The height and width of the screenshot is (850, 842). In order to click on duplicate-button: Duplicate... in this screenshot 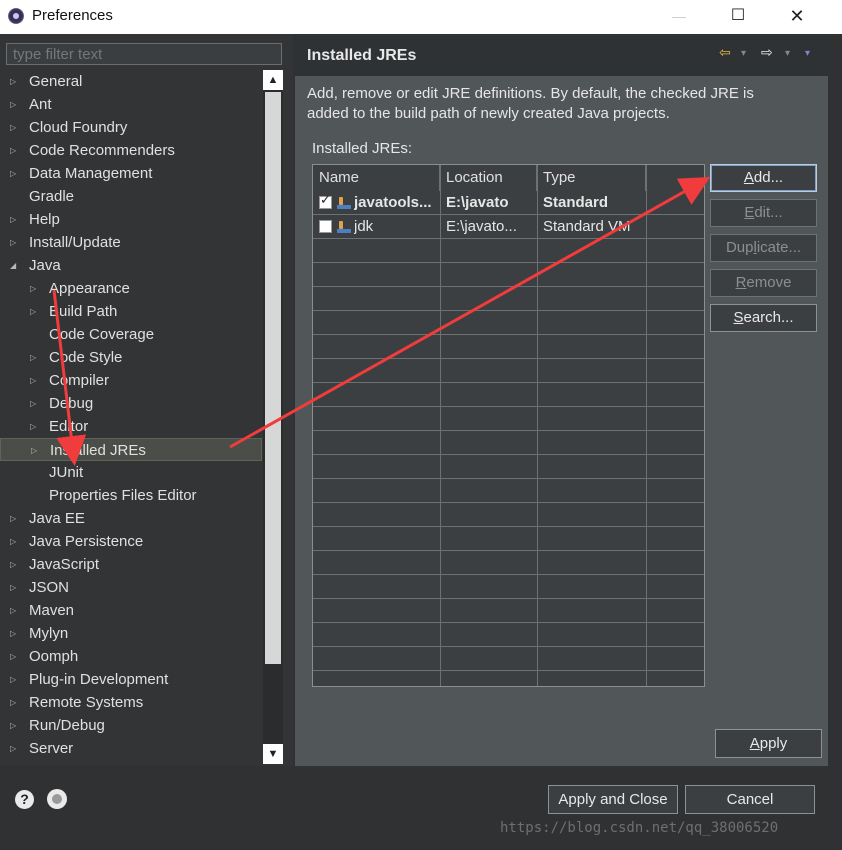, I will do `click(763, 248)`.